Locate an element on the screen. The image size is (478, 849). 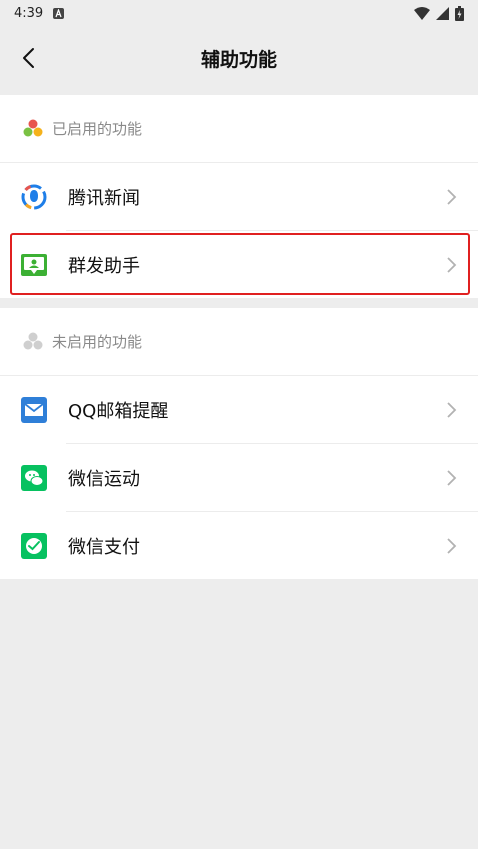
enabled-section-header: 已启用的功能 is located at coordinates (239, 129).